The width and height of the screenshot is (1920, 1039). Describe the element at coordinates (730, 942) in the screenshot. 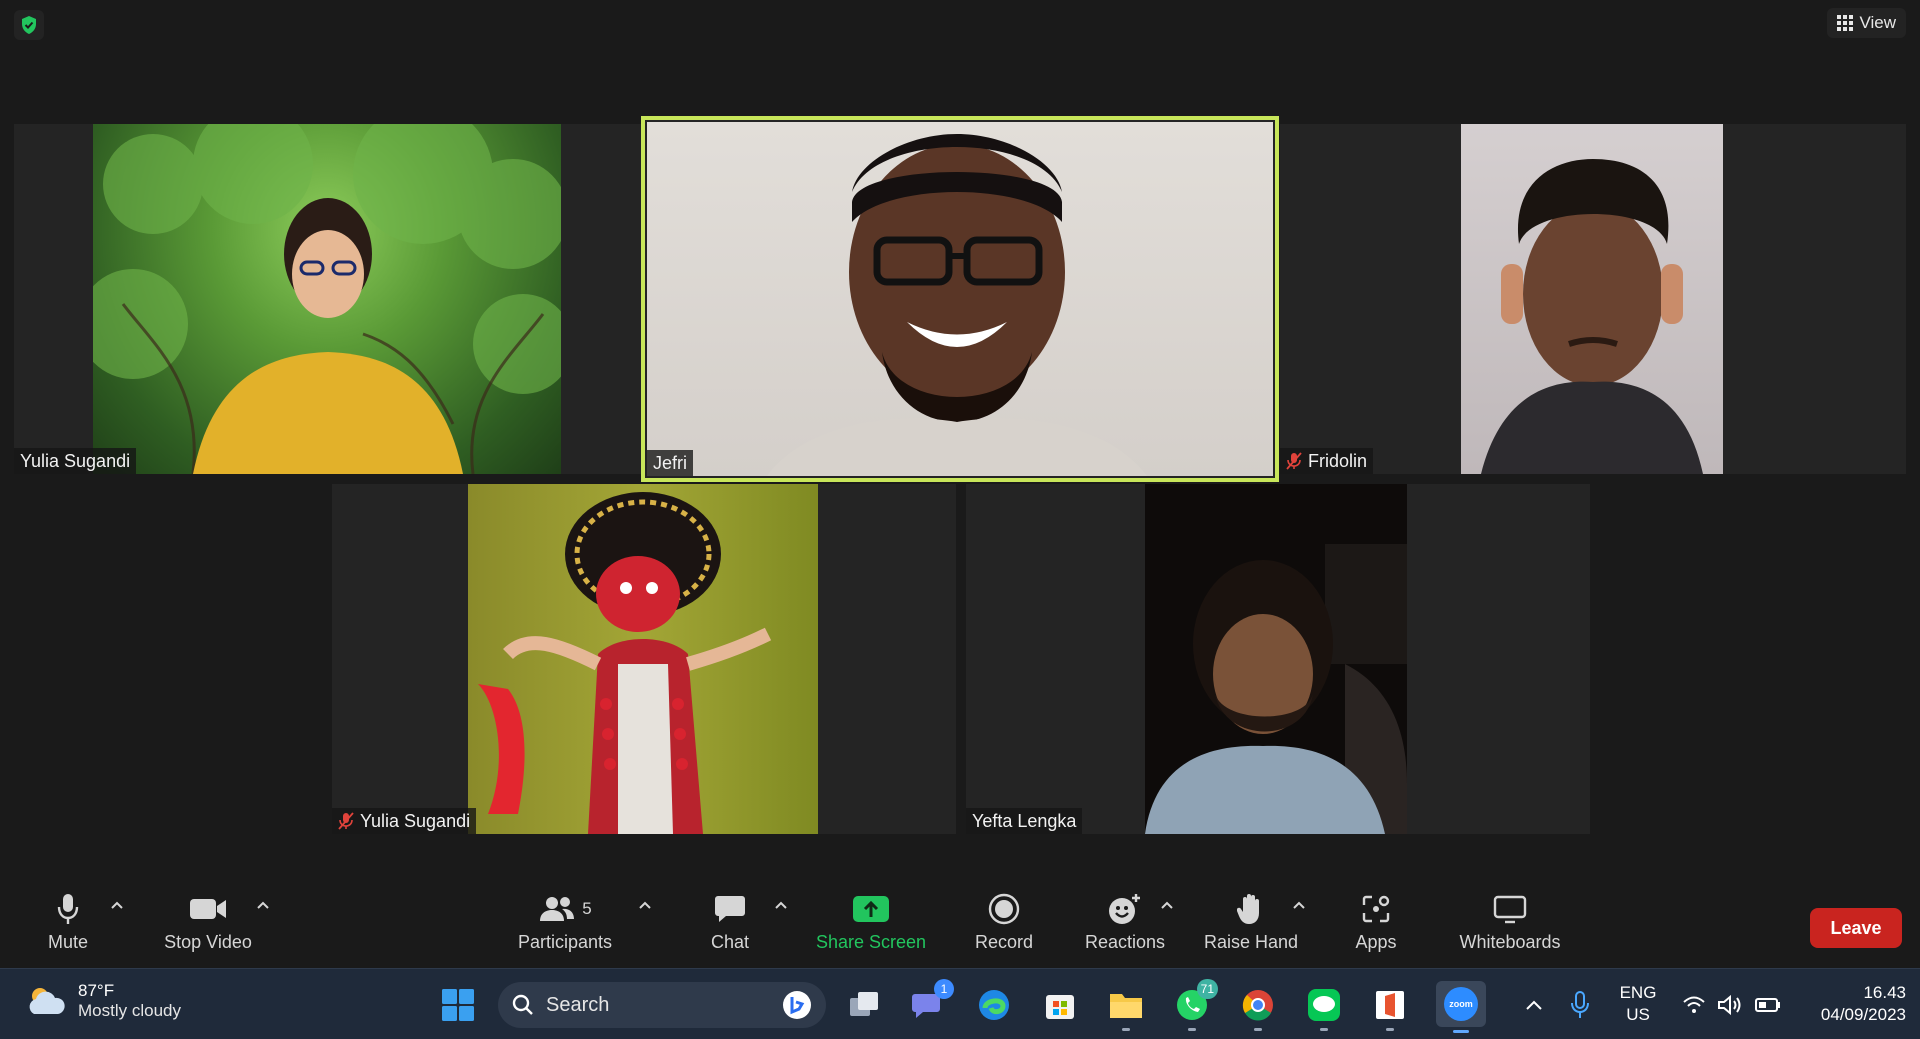

I see `chat-label: Chat` at that location.